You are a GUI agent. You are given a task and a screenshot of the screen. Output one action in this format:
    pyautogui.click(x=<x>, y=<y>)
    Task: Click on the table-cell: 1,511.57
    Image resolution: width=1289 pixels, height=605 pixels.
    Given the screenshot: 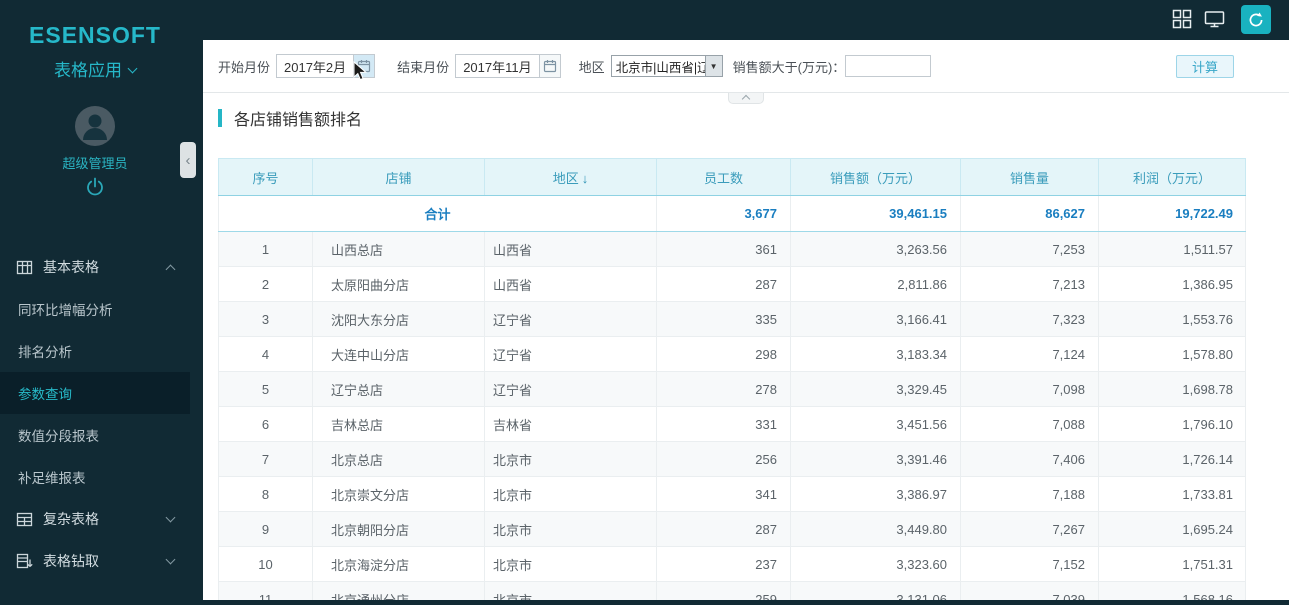 What is the action you would take?
    pyautogui.click(x=1172, y=249)
    